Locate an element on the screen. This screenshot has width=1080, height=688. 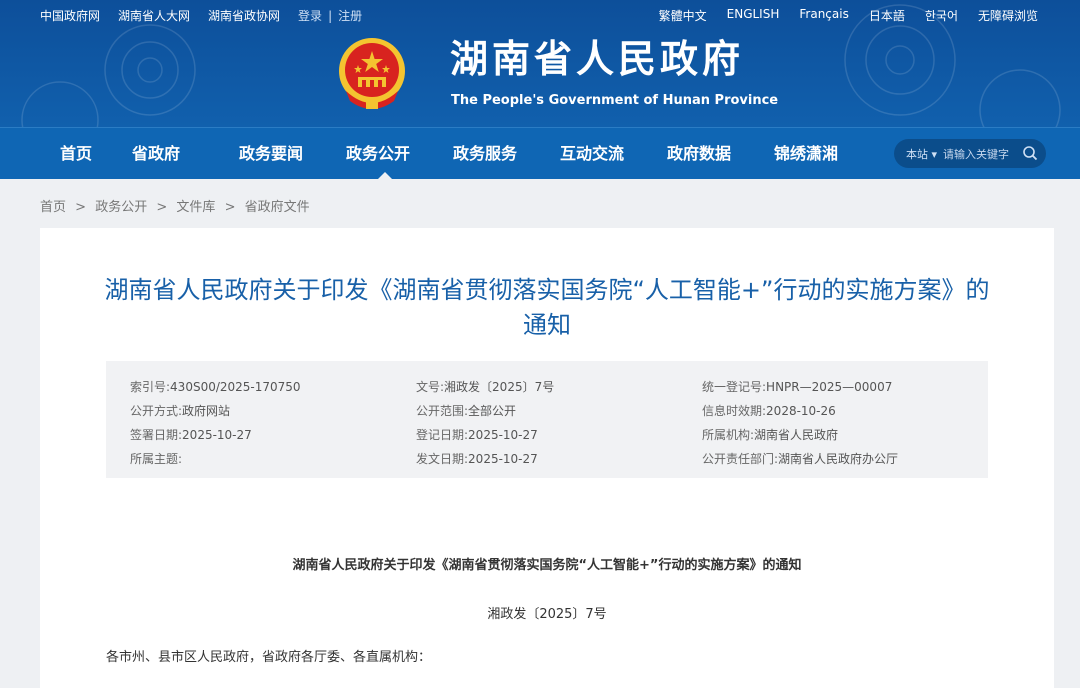
meta-registration-date: 登记日期:2025-10-27 is located at coordinates (477, 435).